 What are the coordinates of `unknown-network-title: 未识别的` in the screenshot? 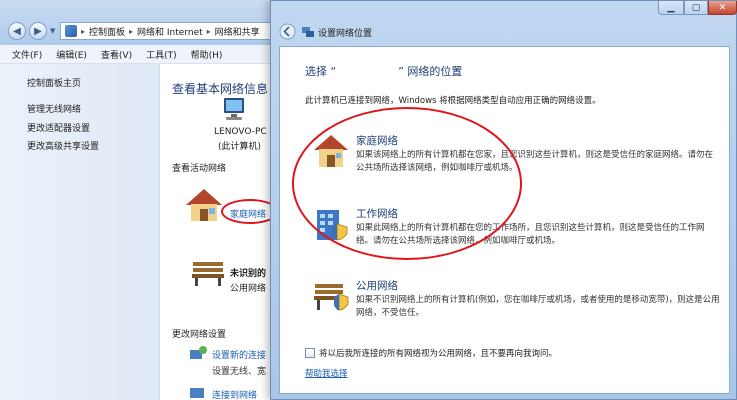 It's located at (248, 274).